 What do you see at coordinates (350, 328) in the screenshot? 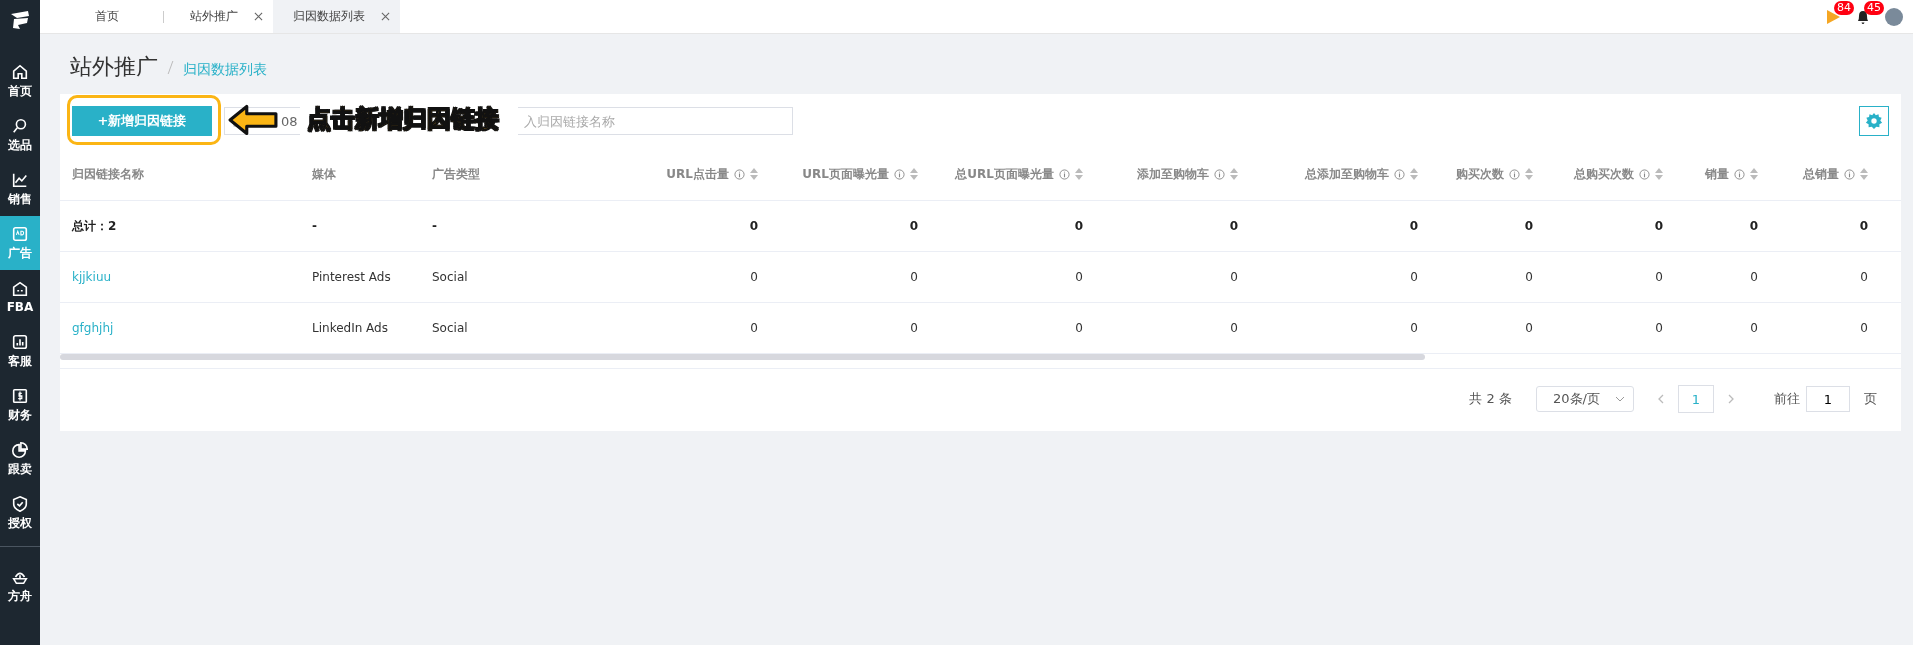
I see `table-cell: LinkedIn Ads` at bounding box center [350, 328].